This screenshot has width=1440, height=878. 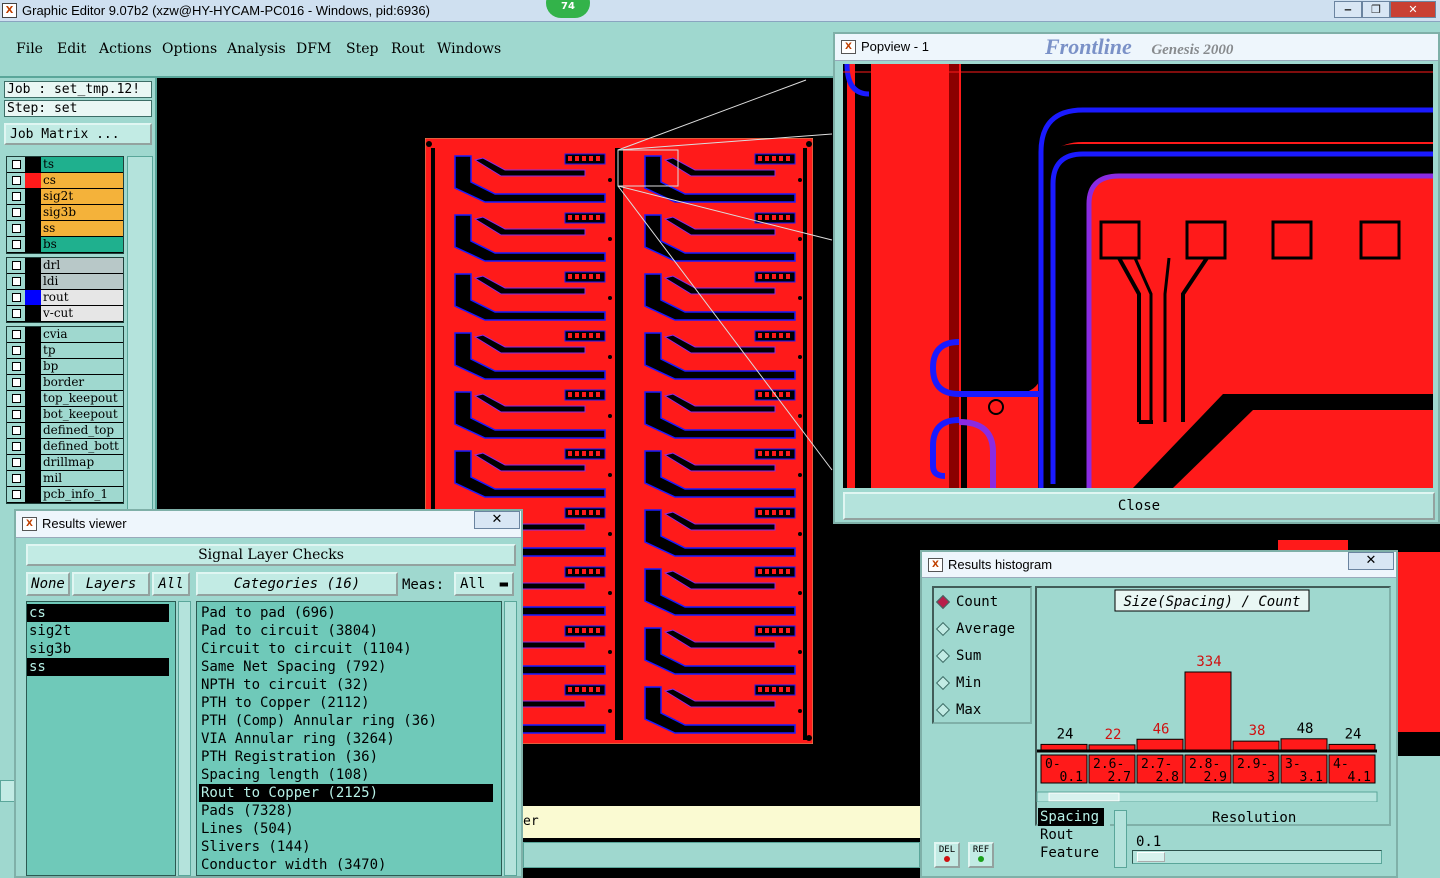 I want to click on result-category-item: NPTH to circuit (32), so click(x=350, y=685).